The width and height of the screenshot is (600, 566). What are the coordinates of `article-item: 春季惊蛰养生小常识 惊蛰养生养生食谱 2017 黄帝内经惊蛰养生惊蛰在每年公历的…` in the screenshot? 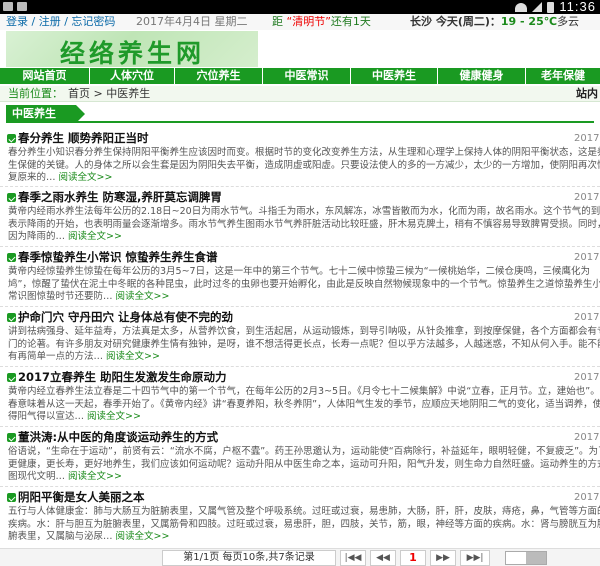 It's located at (300, 278).